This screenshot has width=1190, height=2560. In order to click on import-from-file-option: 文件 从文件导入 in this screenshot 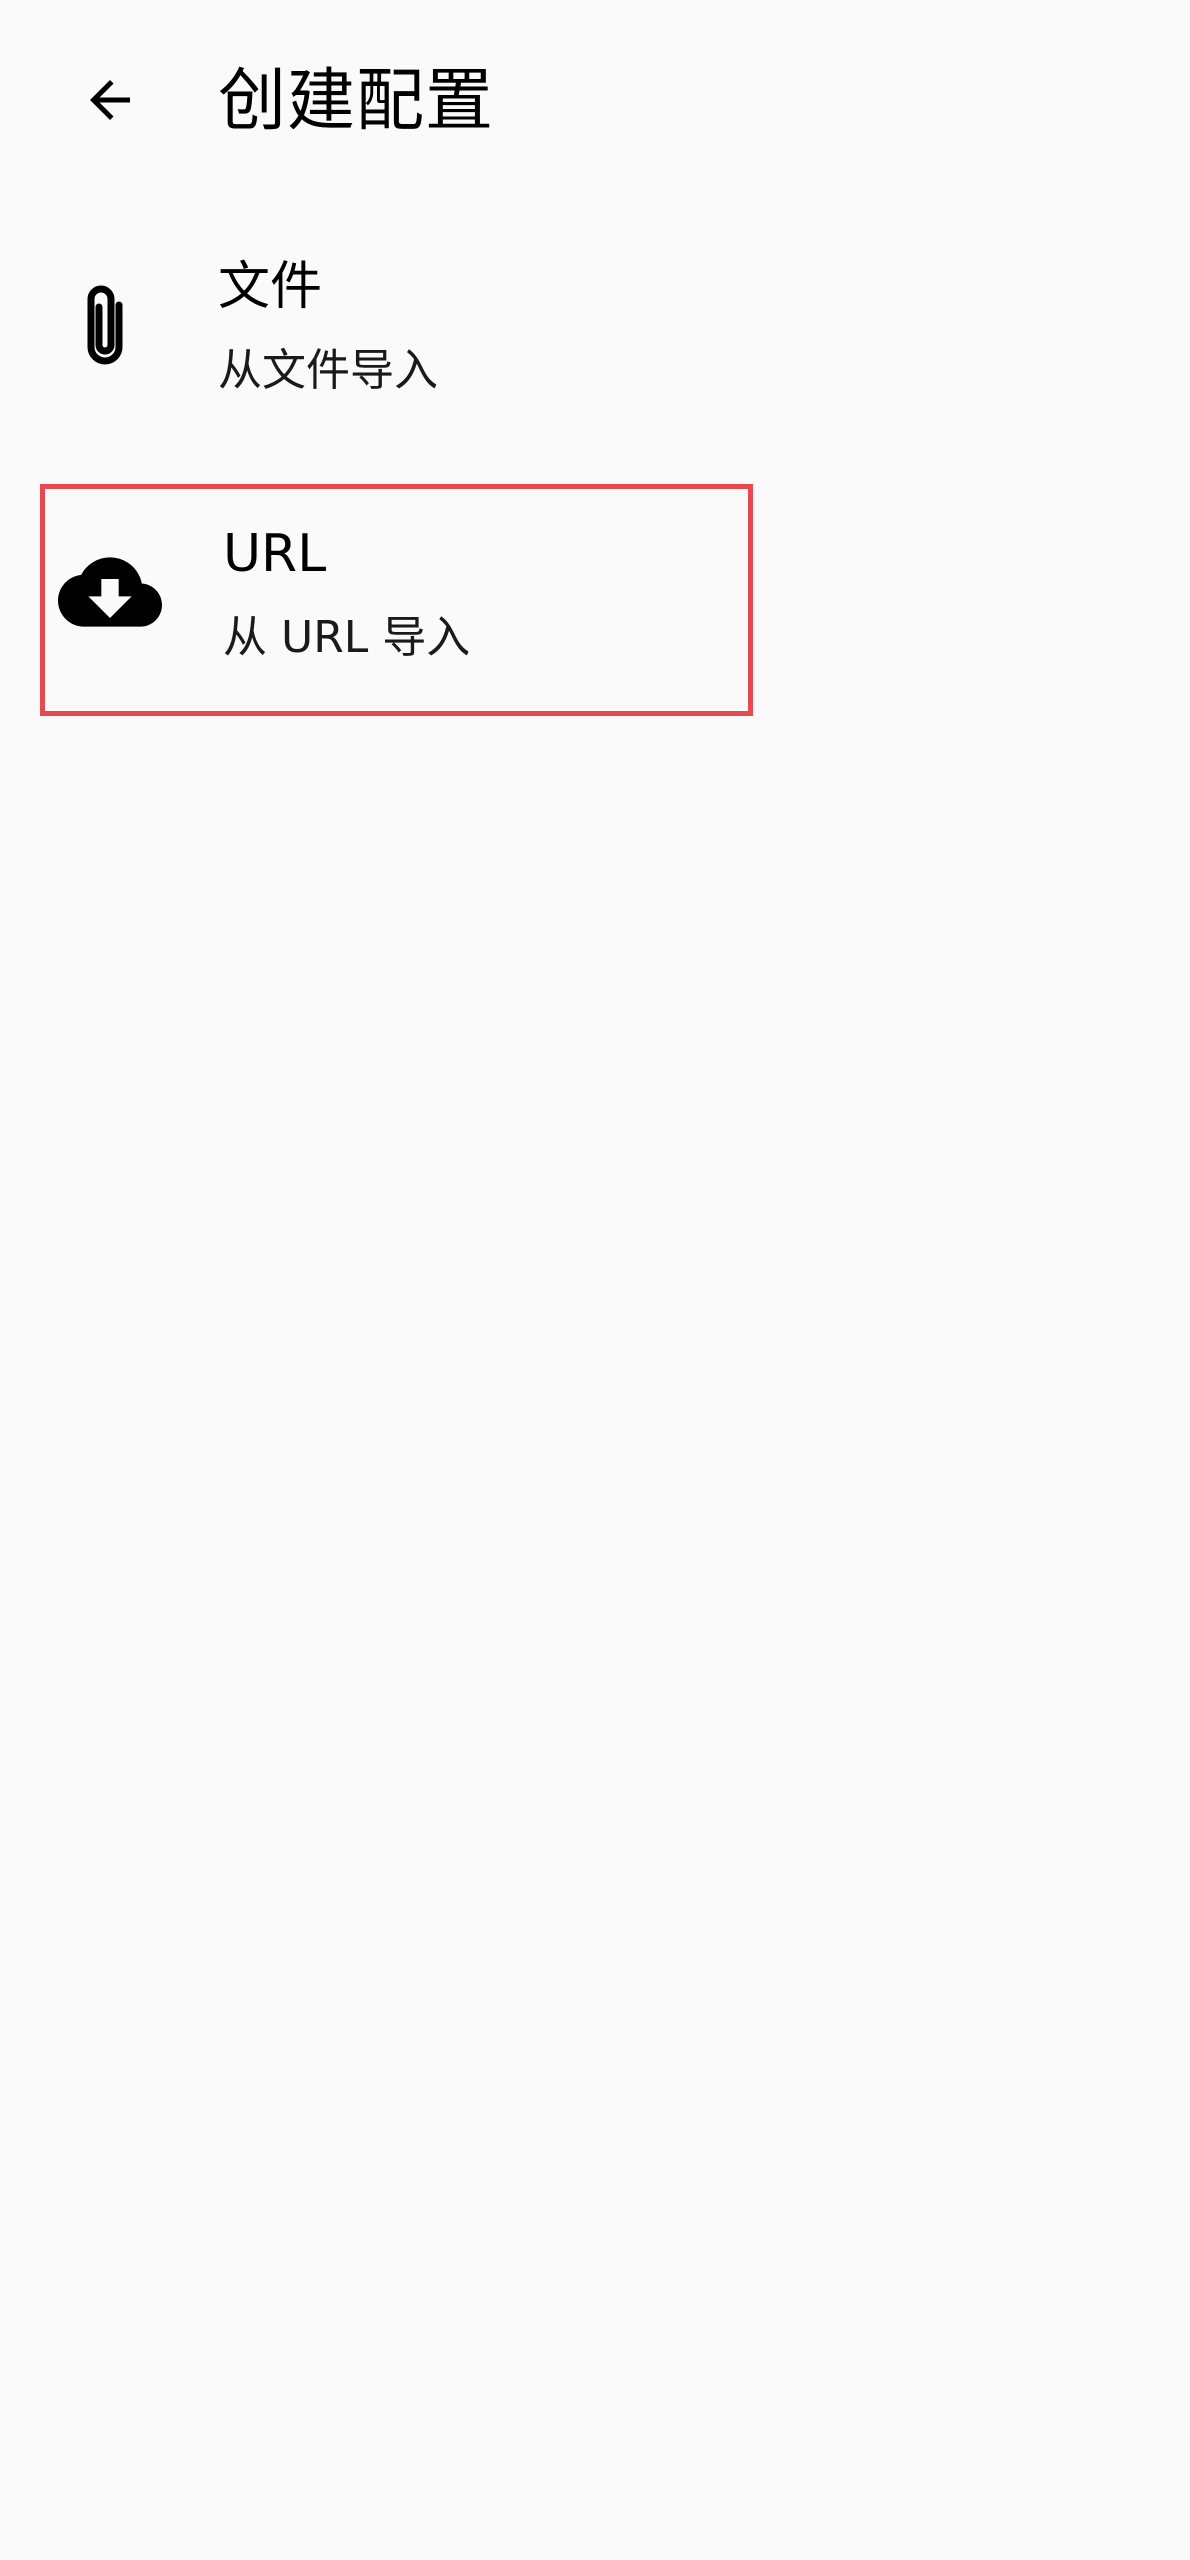, I will do `click(396, 328)`.